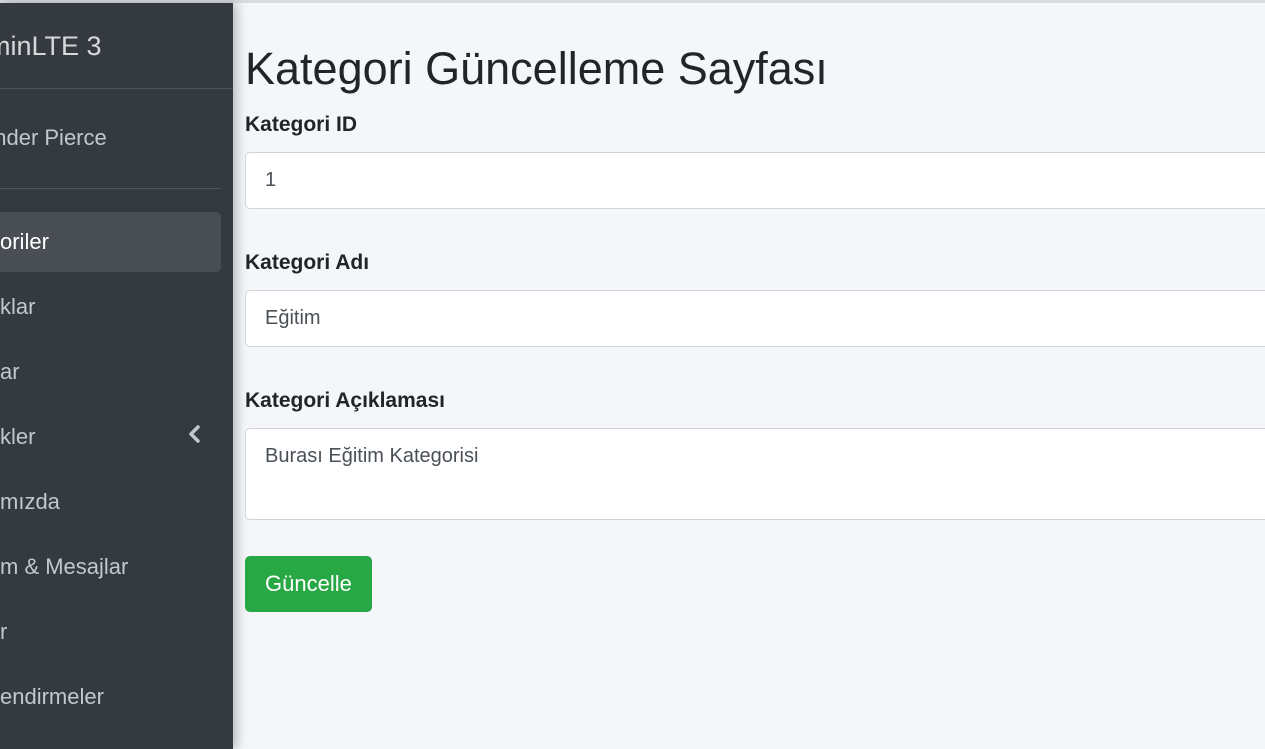 The height and width of the screenshot is (749, 1265). I want to click on update-button: Güncelle, so click(308, 584).